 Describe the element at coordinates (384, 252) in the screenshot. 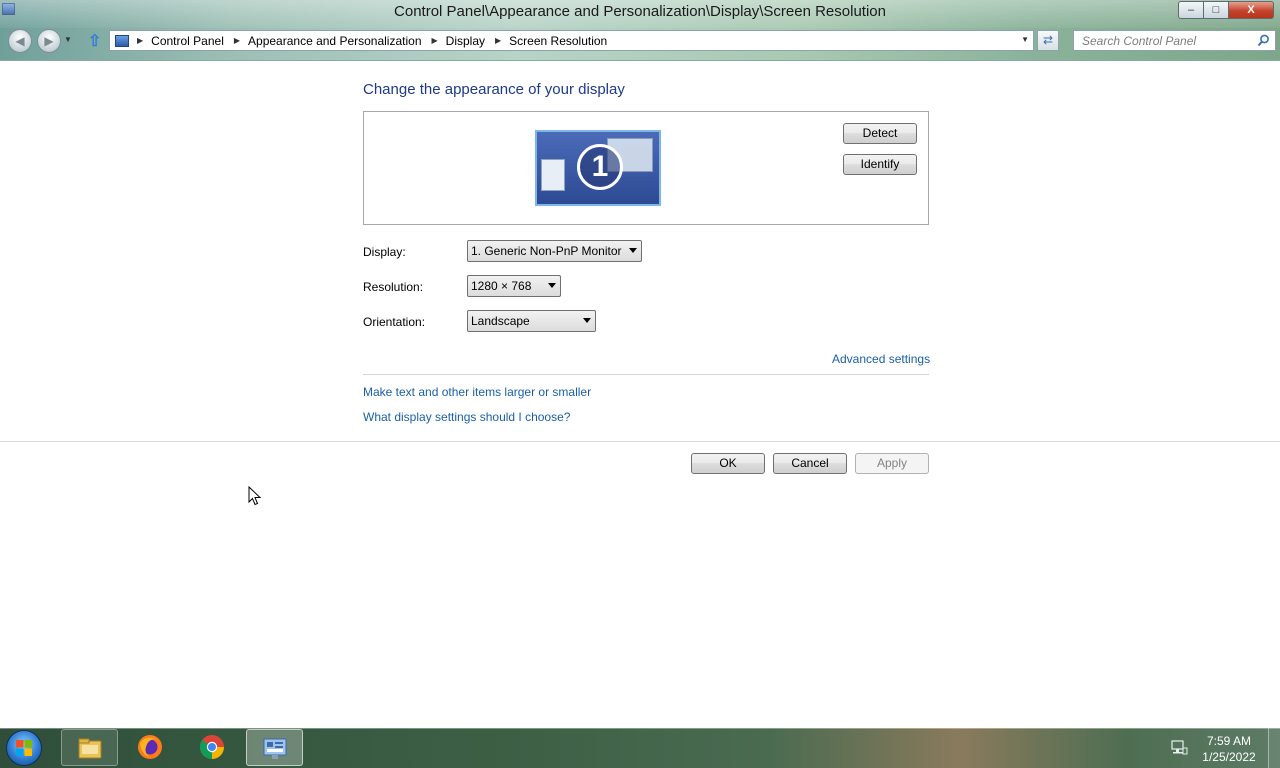

I see `display-label: Display:` at that location.